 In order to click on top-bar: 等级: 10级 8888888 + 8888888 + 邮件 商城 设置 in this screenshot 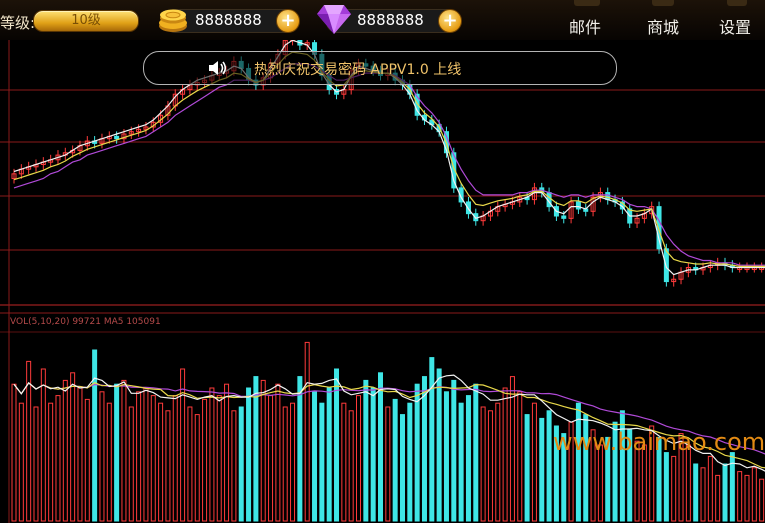, I will do `click(382, 20)`.